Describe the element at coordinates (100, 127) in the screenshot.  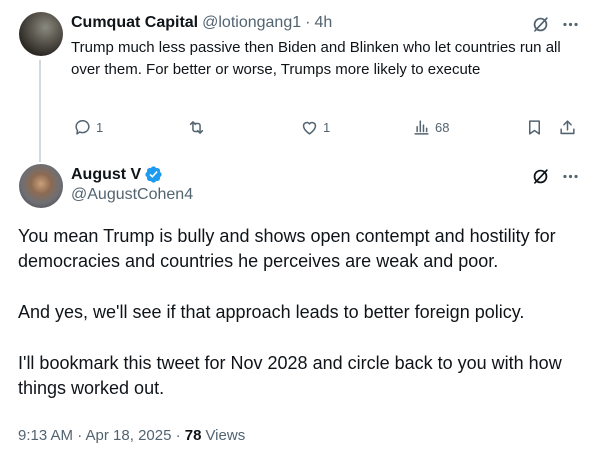
I see `reply-count: 1` at that location.